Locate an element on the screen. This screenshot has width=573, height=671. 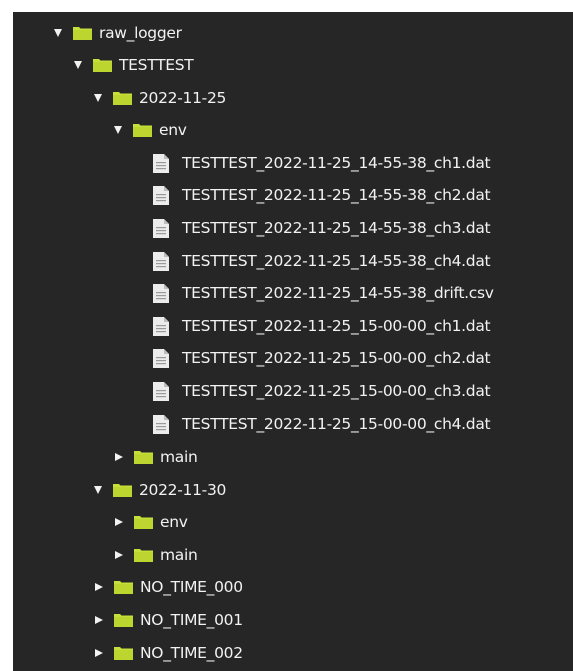
tree-file-label: TESTTEST_2022-11-25_14-55-38_ch3.dat is located at coordinates (336, 228).